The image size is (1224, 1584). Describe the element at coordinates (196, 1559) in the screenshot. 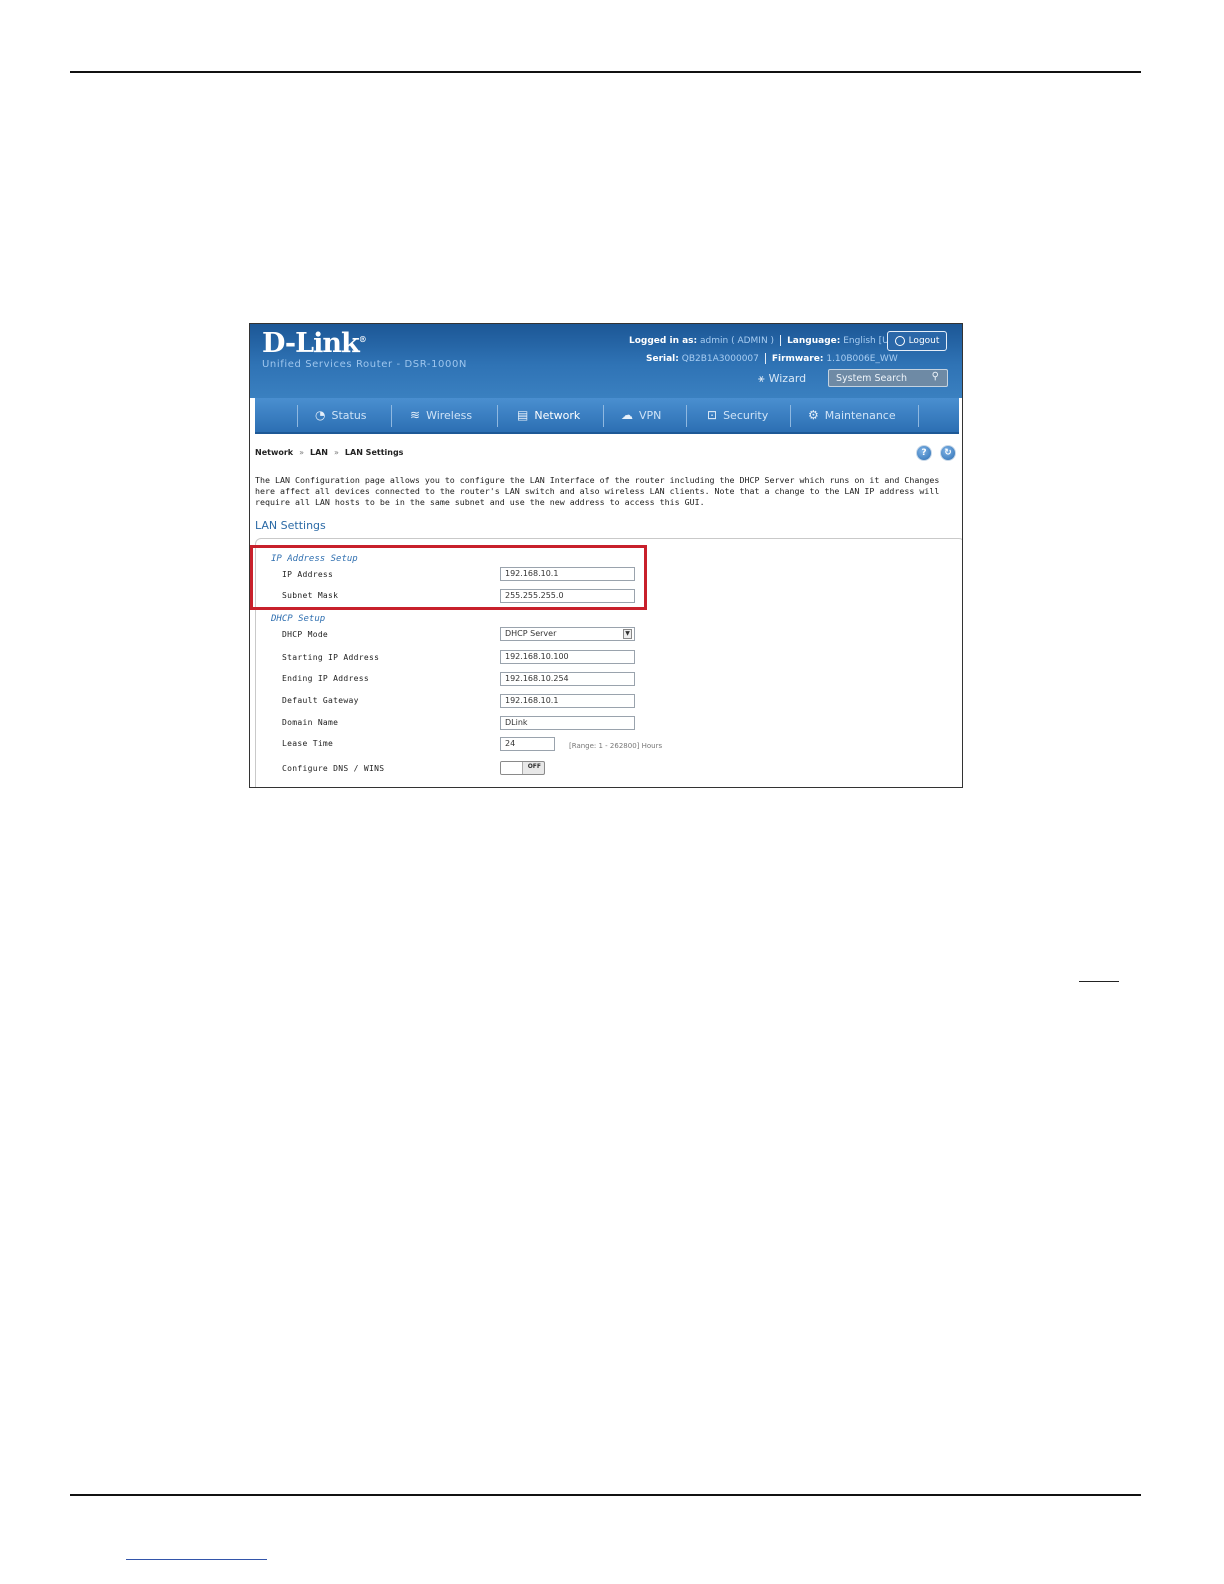

I see `footer-link-underline` at that location.